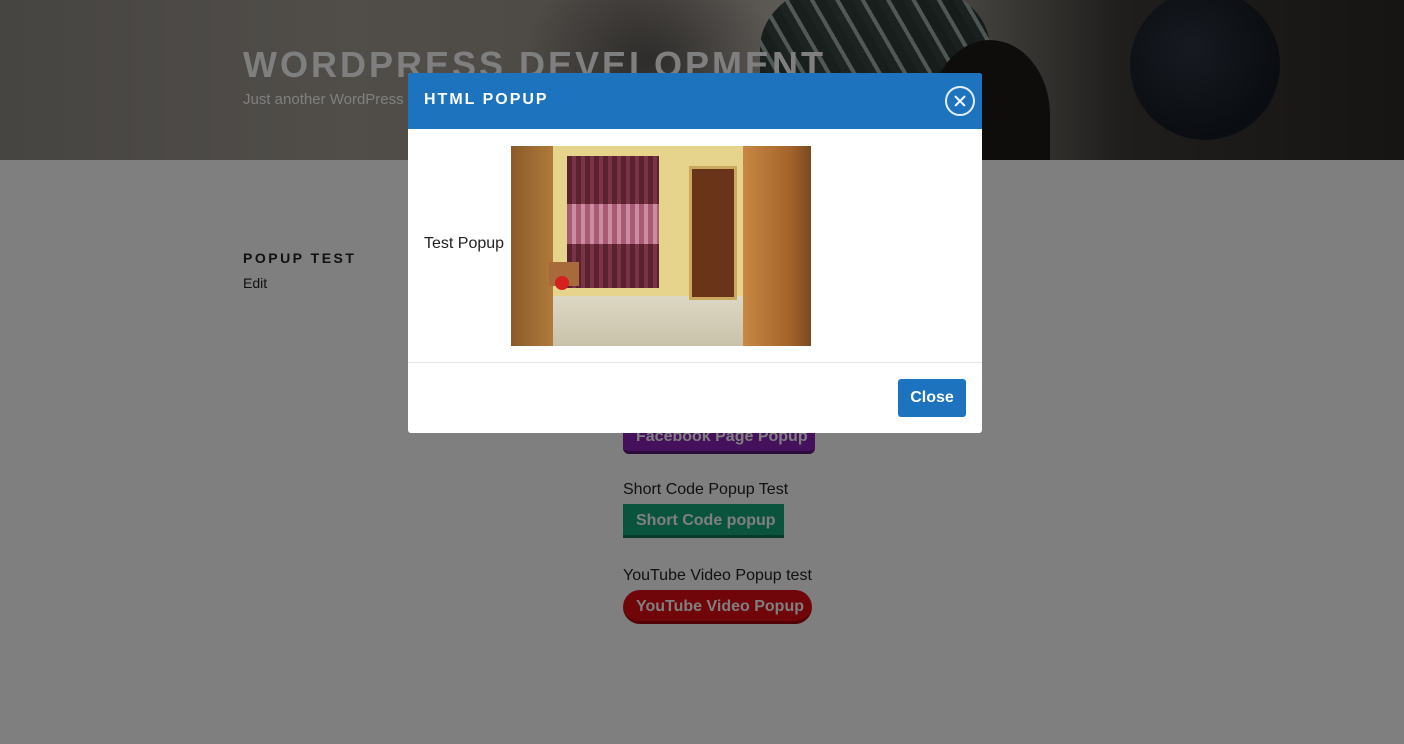 Image resolution: width=1404 pixels, height=744 pixels. What do you see at coordinates (464, 243) in the screenshot?
I see `modal-body-text: Test Popup` at bounding box center [464, 243].